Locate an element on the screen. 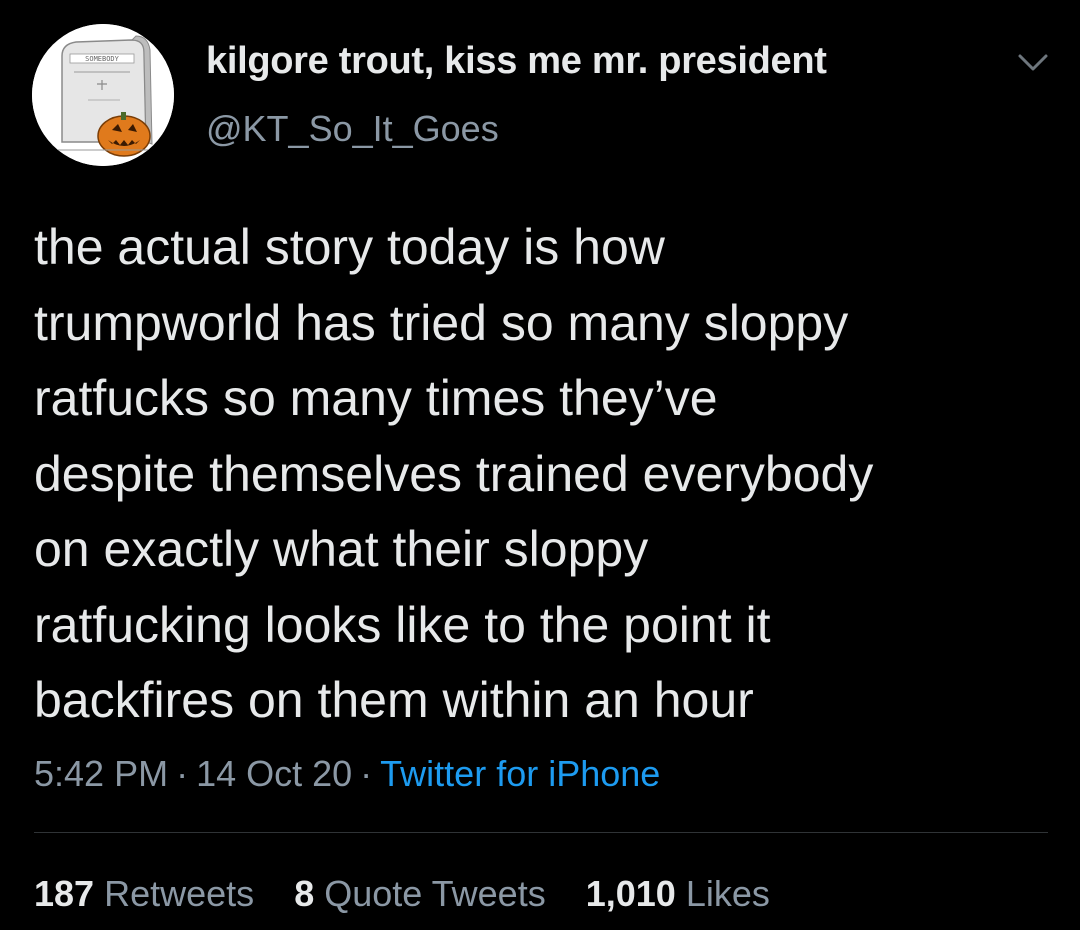 Image resolution: width=1080 pixels, height=930 pixels. user-handle: @KT_So_It_Goes is located at coordinates (352, 129).